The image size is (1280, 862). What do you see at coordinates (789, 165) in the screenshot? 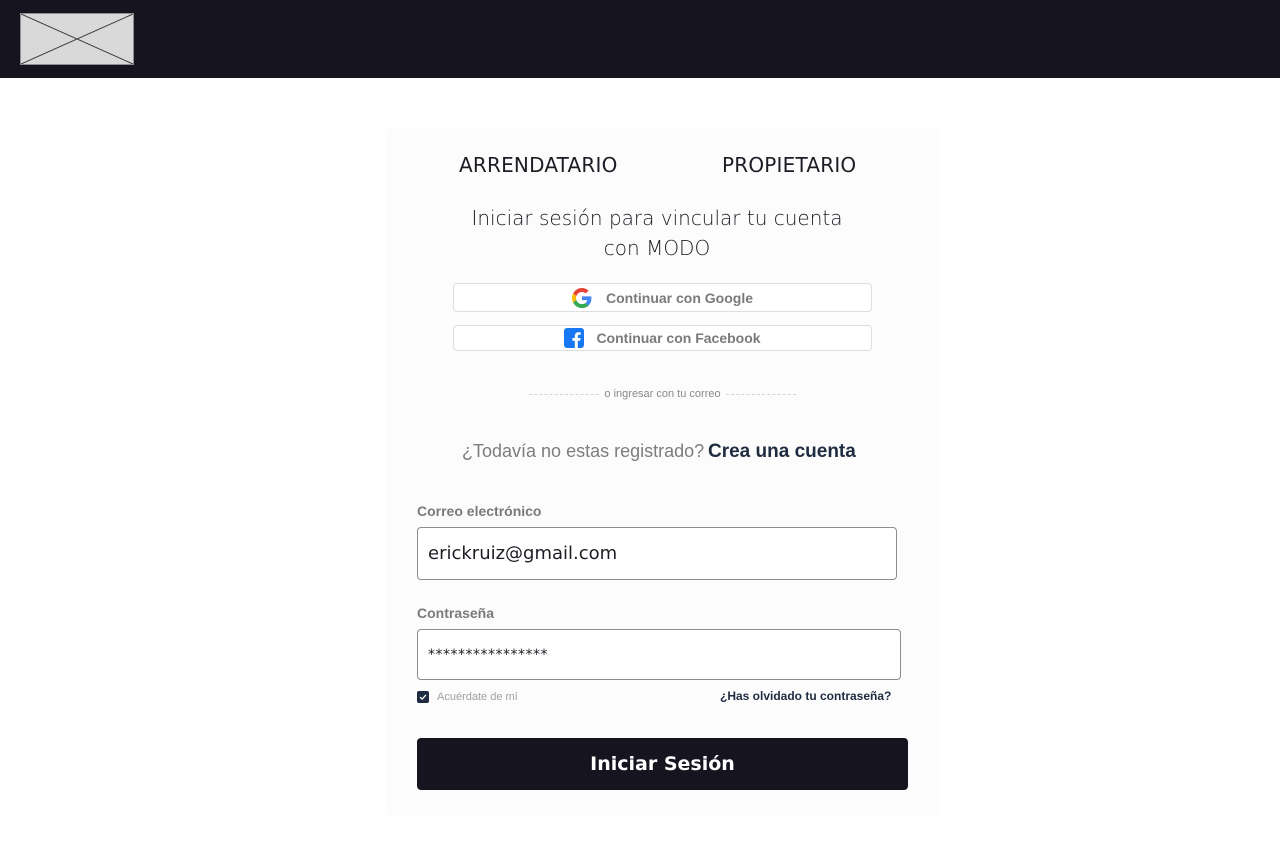
I see `tab-propietario: PROPIETARIO` at bounding box center [789, 165].